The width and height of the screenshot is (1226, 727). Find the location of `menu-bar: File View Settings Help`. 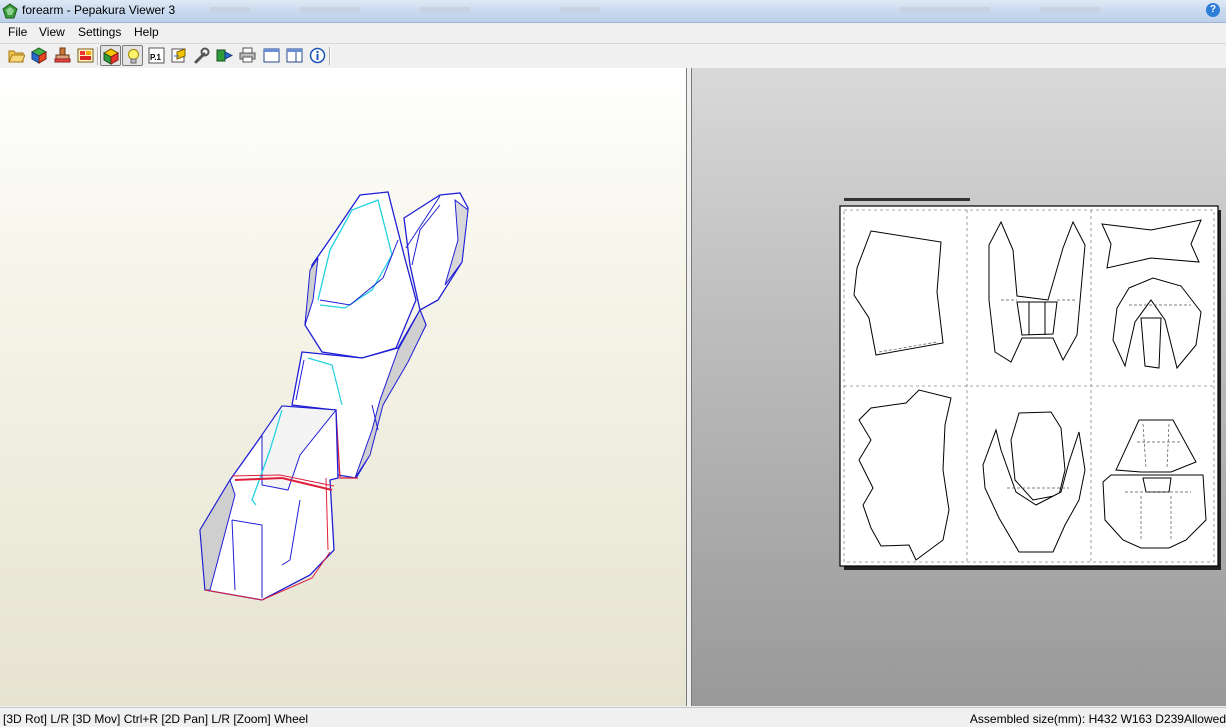

menu-bar: File View Settings Help is located at coordinates (613, 32).